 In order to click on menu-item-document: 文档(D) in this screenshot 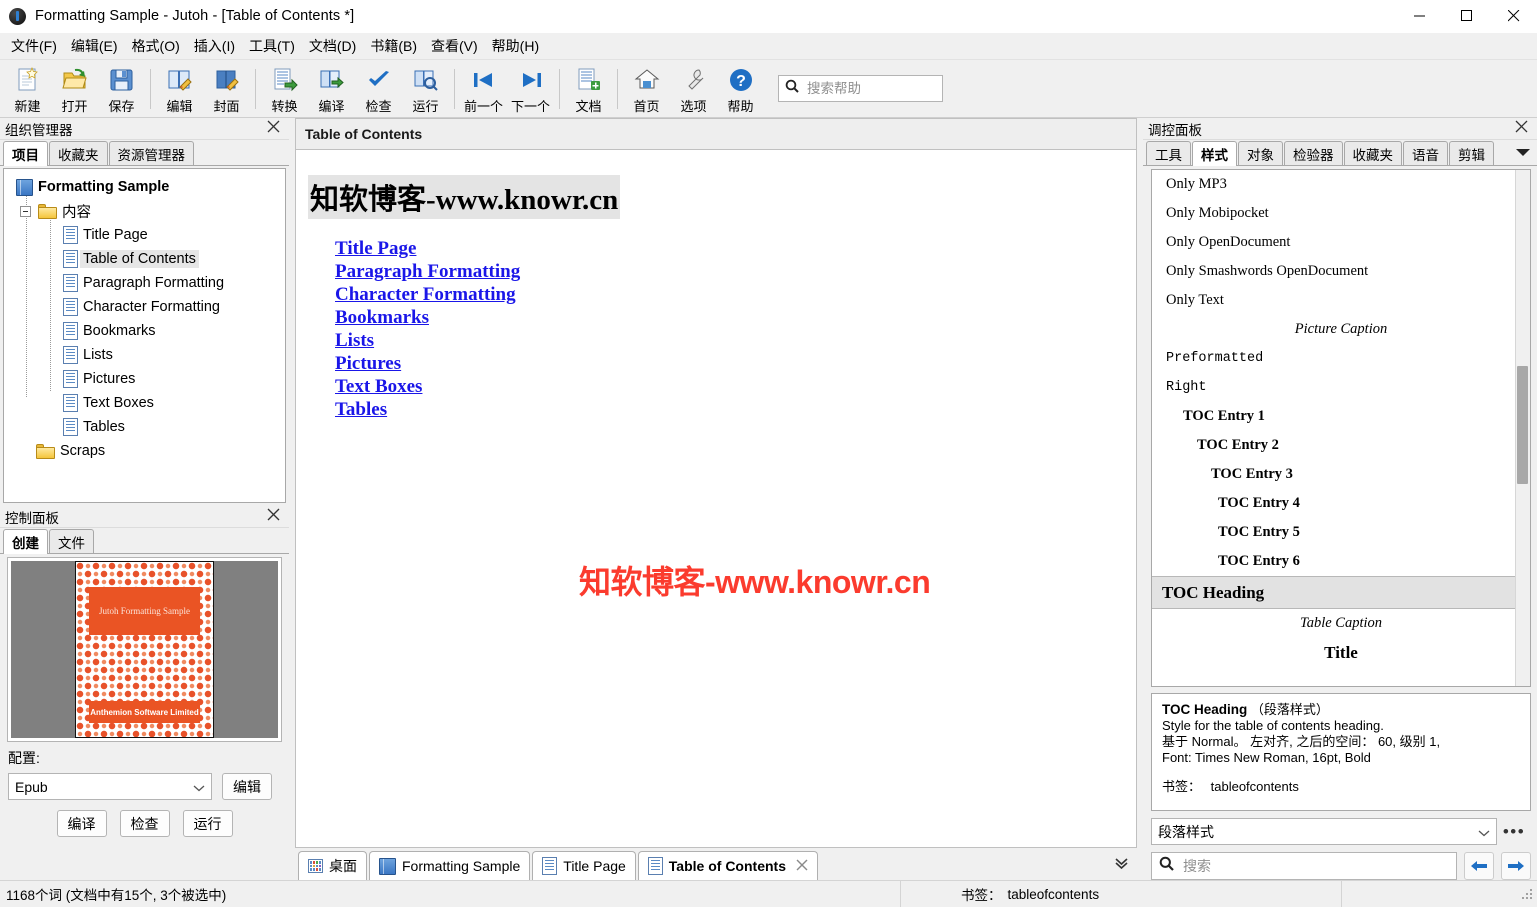, I will do `click(332, 46)`.